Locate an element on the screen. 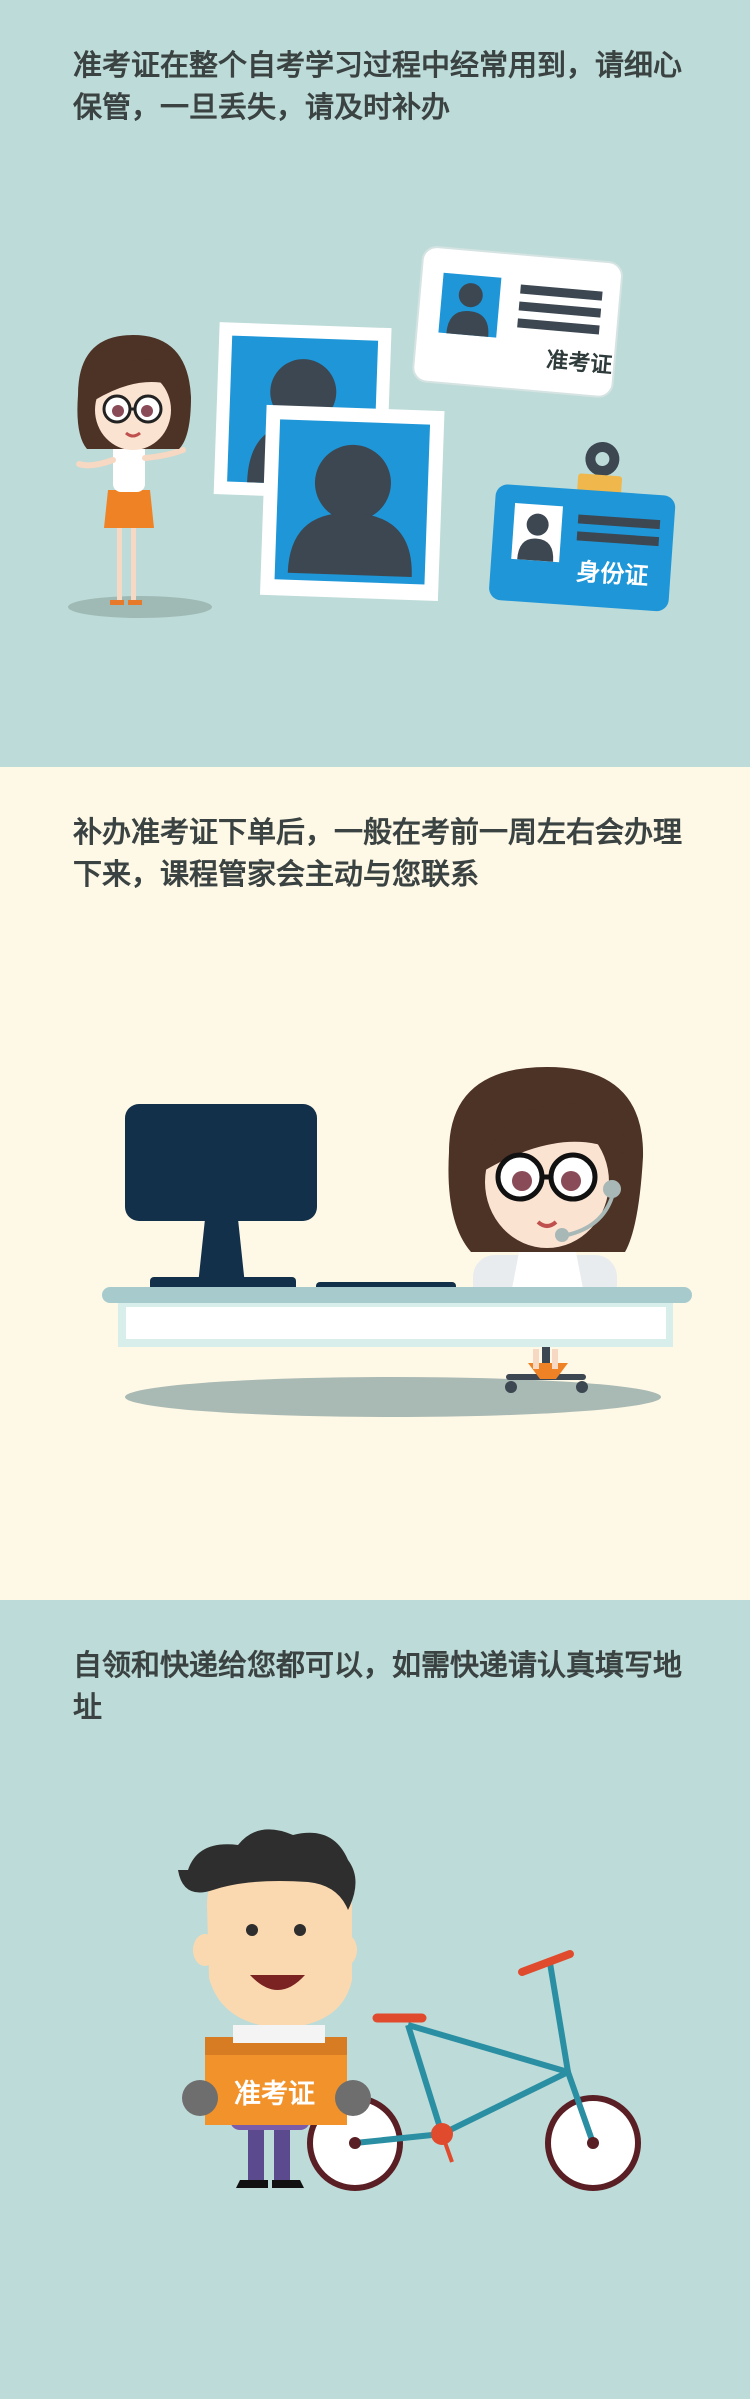 Image resolution: width=750 pixels, height=2399 pixels. delivery-illustration: 准考证 is located at coordinates (409, 2010).